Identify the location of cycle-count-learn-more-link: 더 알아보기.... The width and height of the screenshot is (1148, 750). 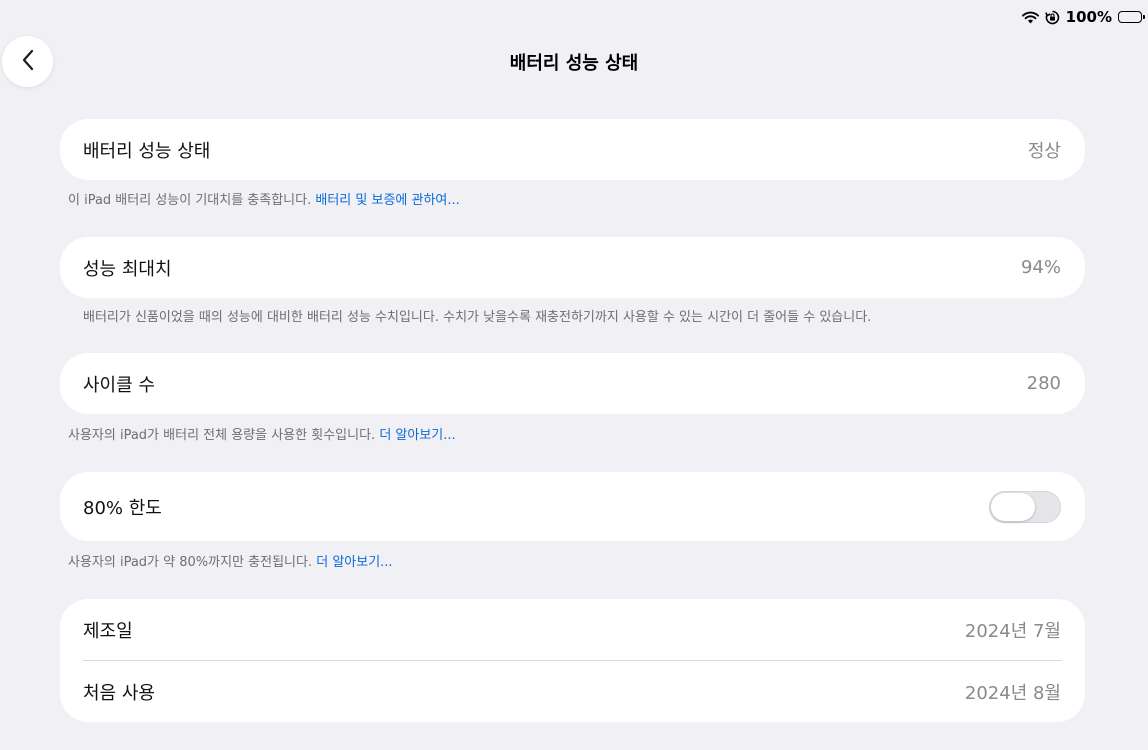
(417, 435).